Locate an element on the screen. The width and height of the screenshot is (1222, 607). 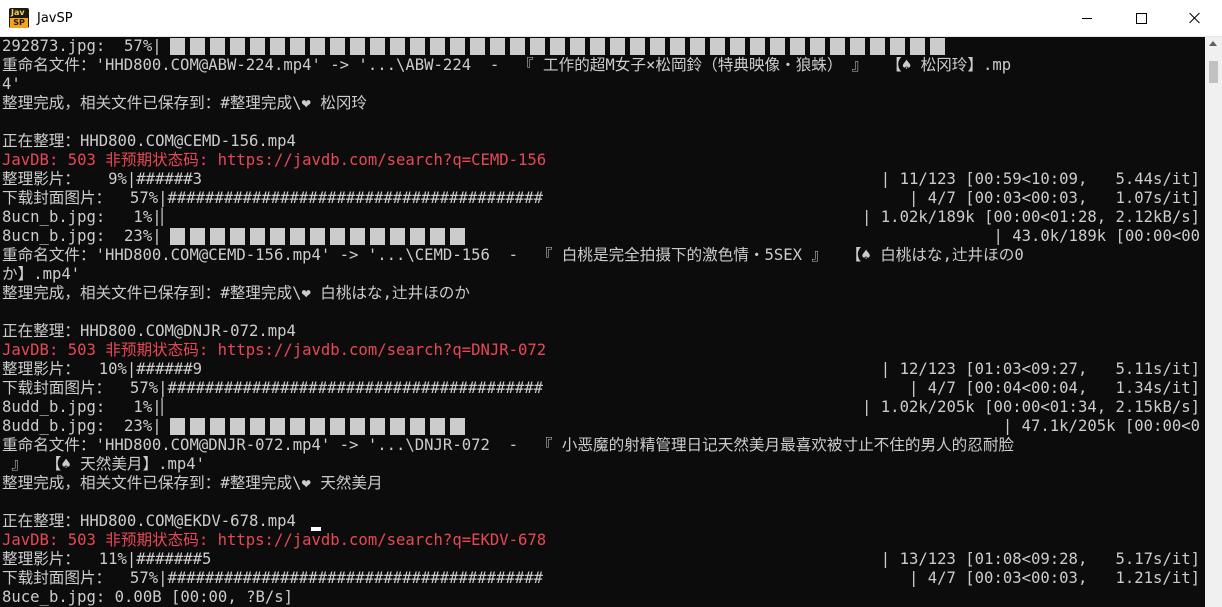
console-line: 整理影片： 11%|#######5 is located at coordinates (107, 559).